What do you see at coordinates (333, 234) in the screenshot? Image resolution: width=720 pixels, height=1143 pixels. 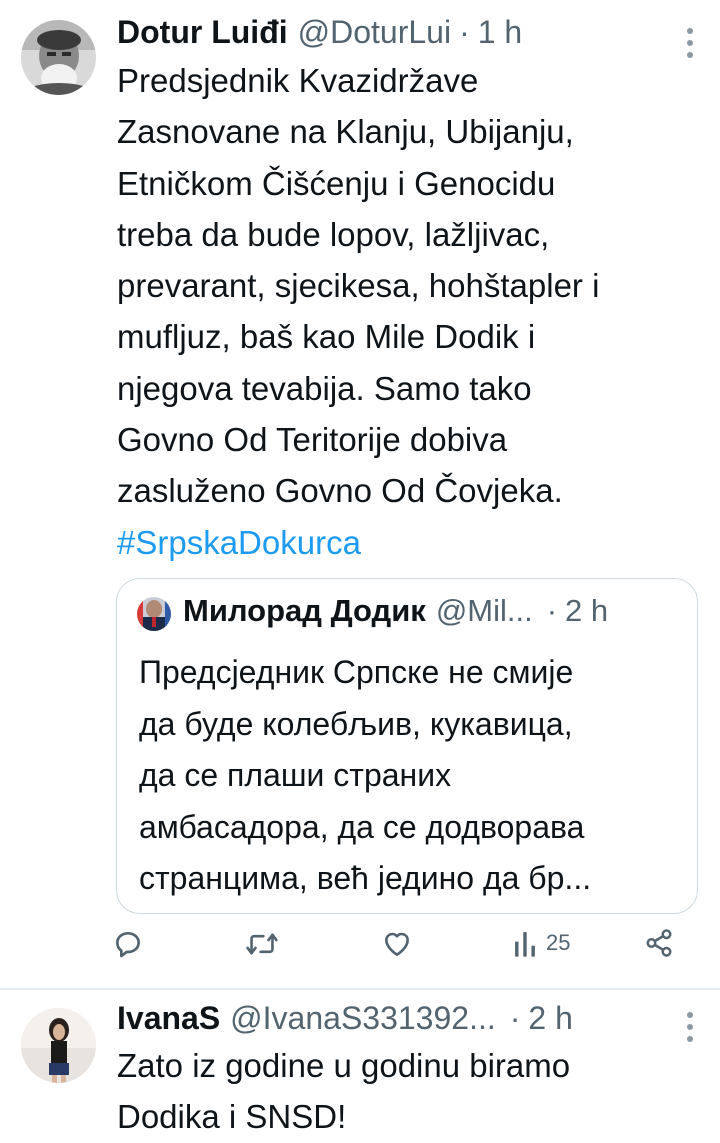 I see `tweet-text-line: treba da bude lopov, lažljivac,` at bounding box center [333, 234].